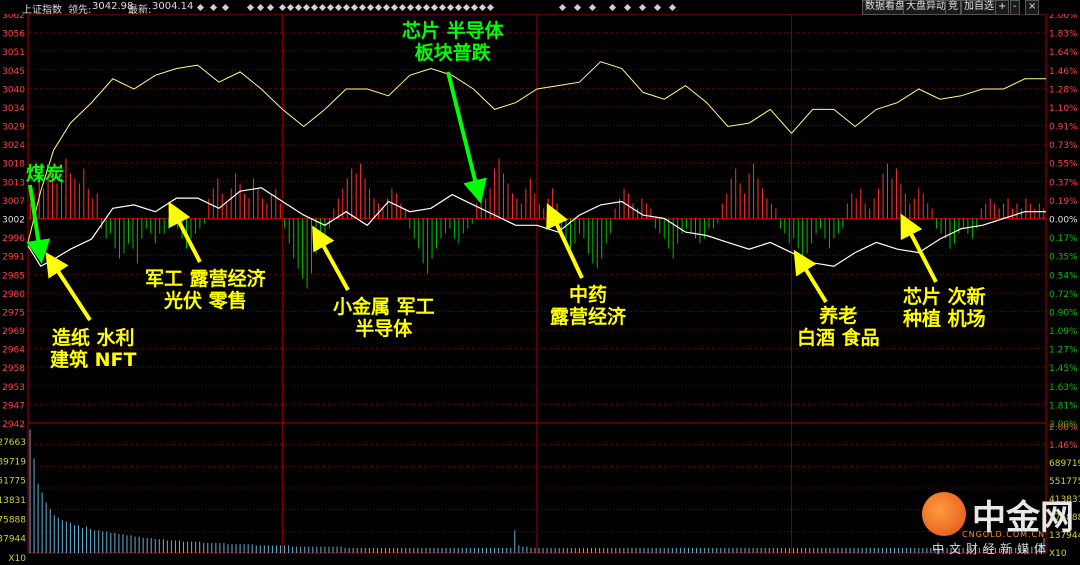 This screenshot has height=565, width=1080. I want to click on annotation-coal: 煤炭, so click(45, 174).